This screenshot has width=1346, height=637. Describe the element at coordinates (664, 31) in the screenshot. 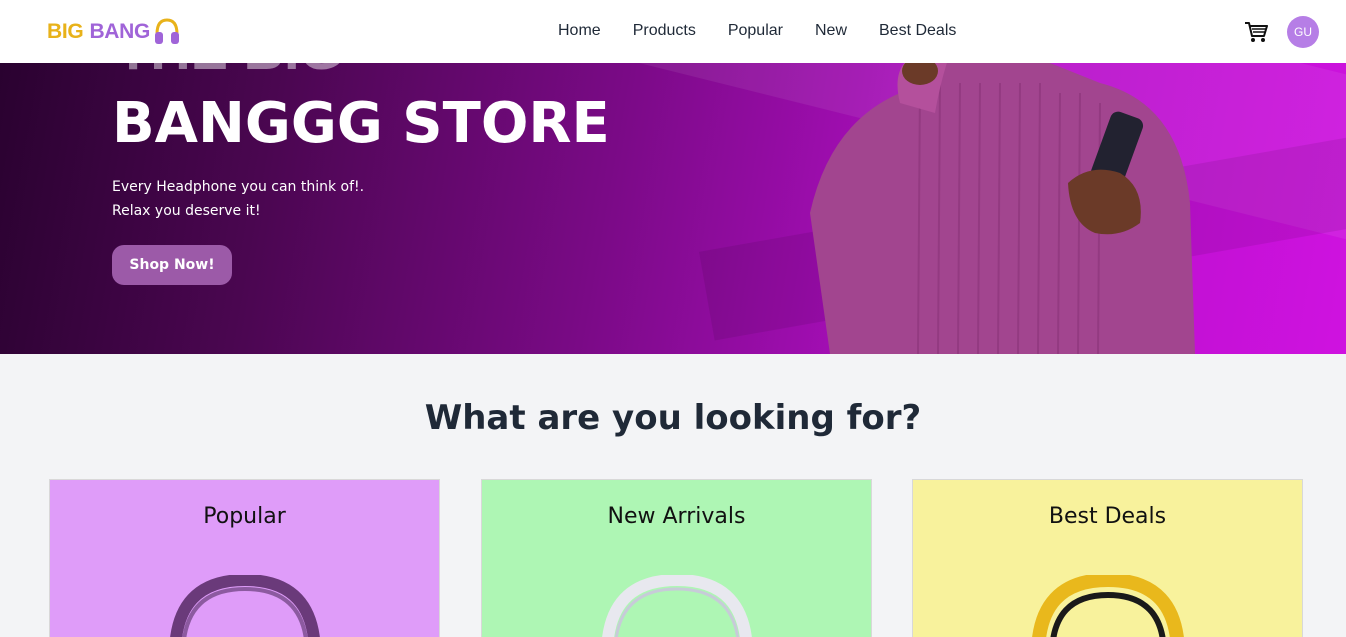

I see `nav-products: Products` at that location.